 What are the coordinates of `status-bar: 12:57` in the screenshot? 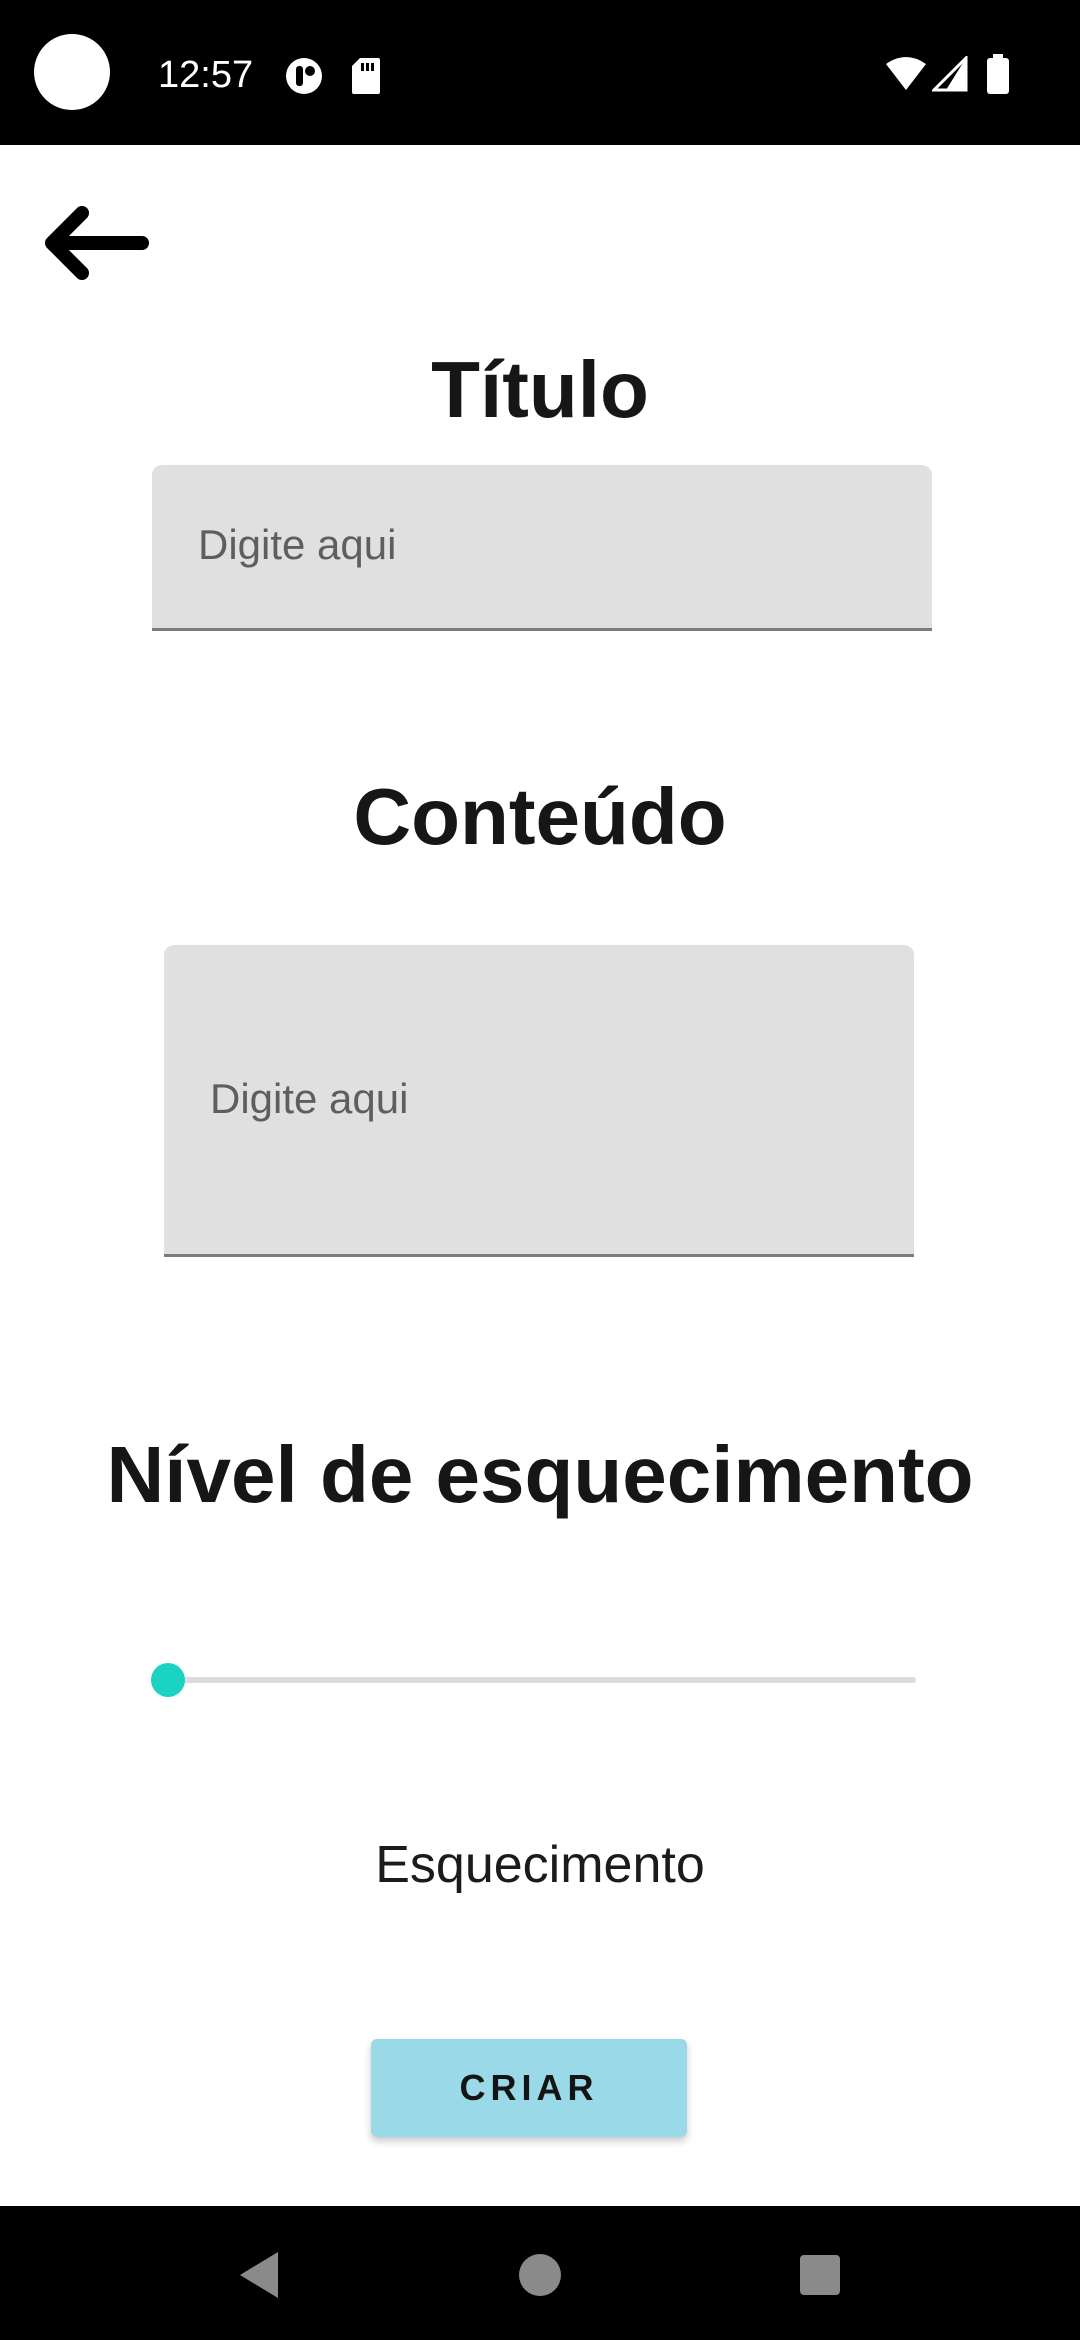 It's located at (540, 72).